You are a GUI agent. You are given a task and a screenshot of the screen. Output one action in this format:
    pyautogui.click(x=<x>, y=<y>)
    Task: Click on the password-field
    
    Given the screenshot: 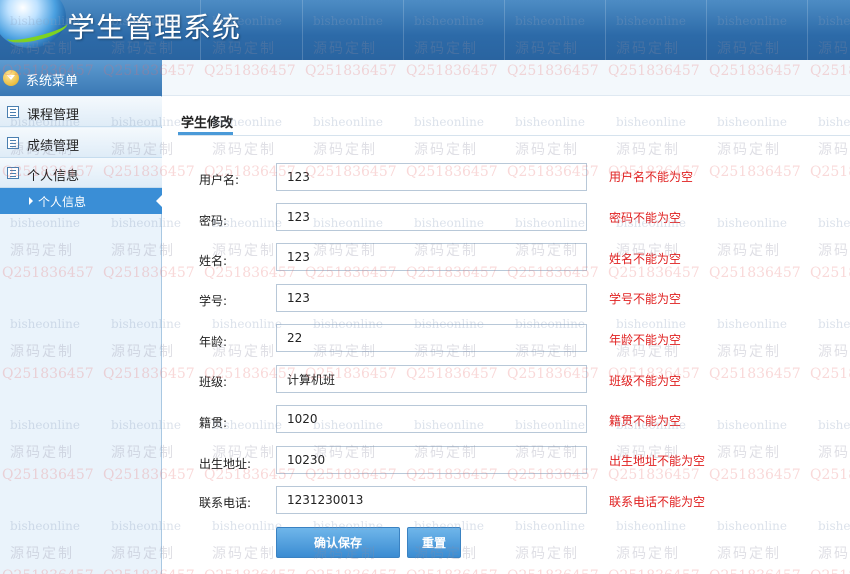 What is the action you would take?
    pyautogui.click(x=431, y=217)
    